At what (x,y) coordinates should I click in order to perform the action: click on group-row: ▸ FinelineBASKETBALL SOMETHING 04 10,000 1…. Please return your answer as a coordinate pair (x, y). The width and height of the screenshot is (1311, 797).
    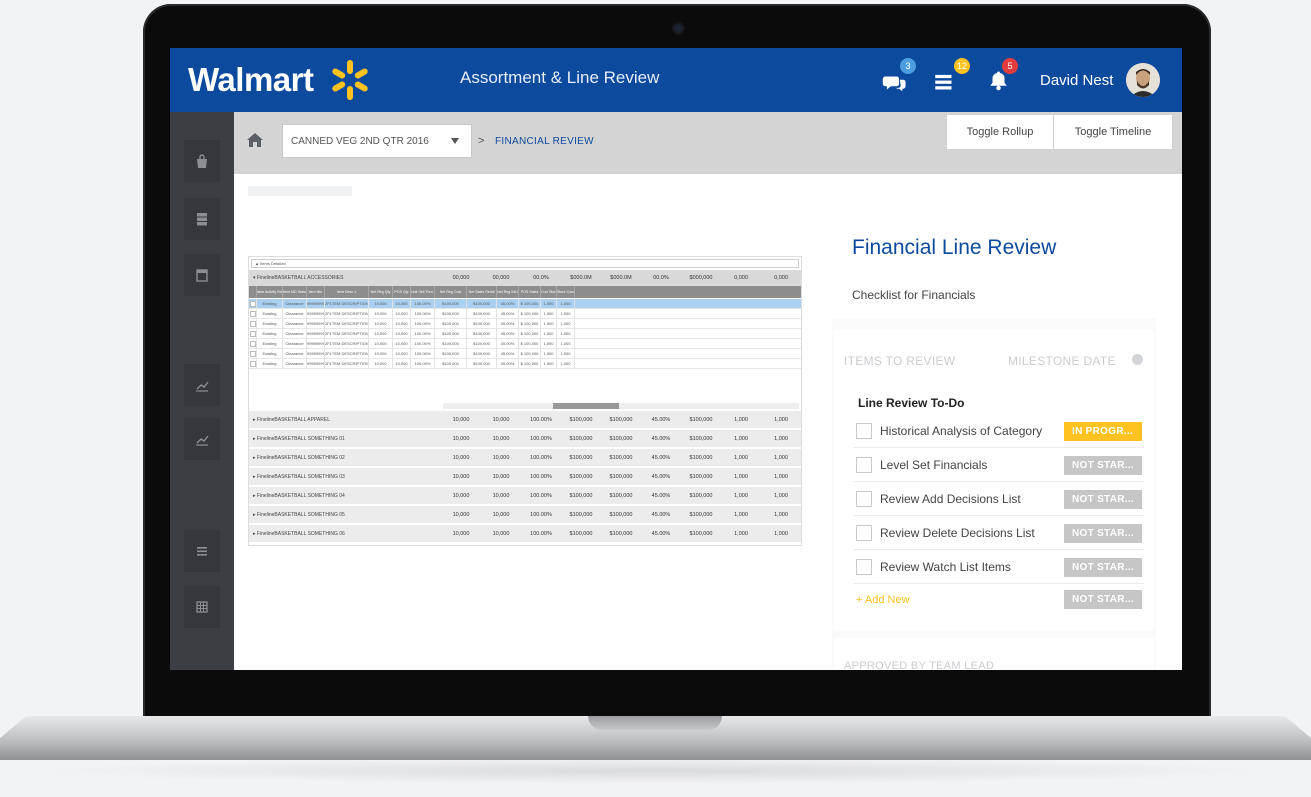
    Looking at the image, I should click on (525, 496).